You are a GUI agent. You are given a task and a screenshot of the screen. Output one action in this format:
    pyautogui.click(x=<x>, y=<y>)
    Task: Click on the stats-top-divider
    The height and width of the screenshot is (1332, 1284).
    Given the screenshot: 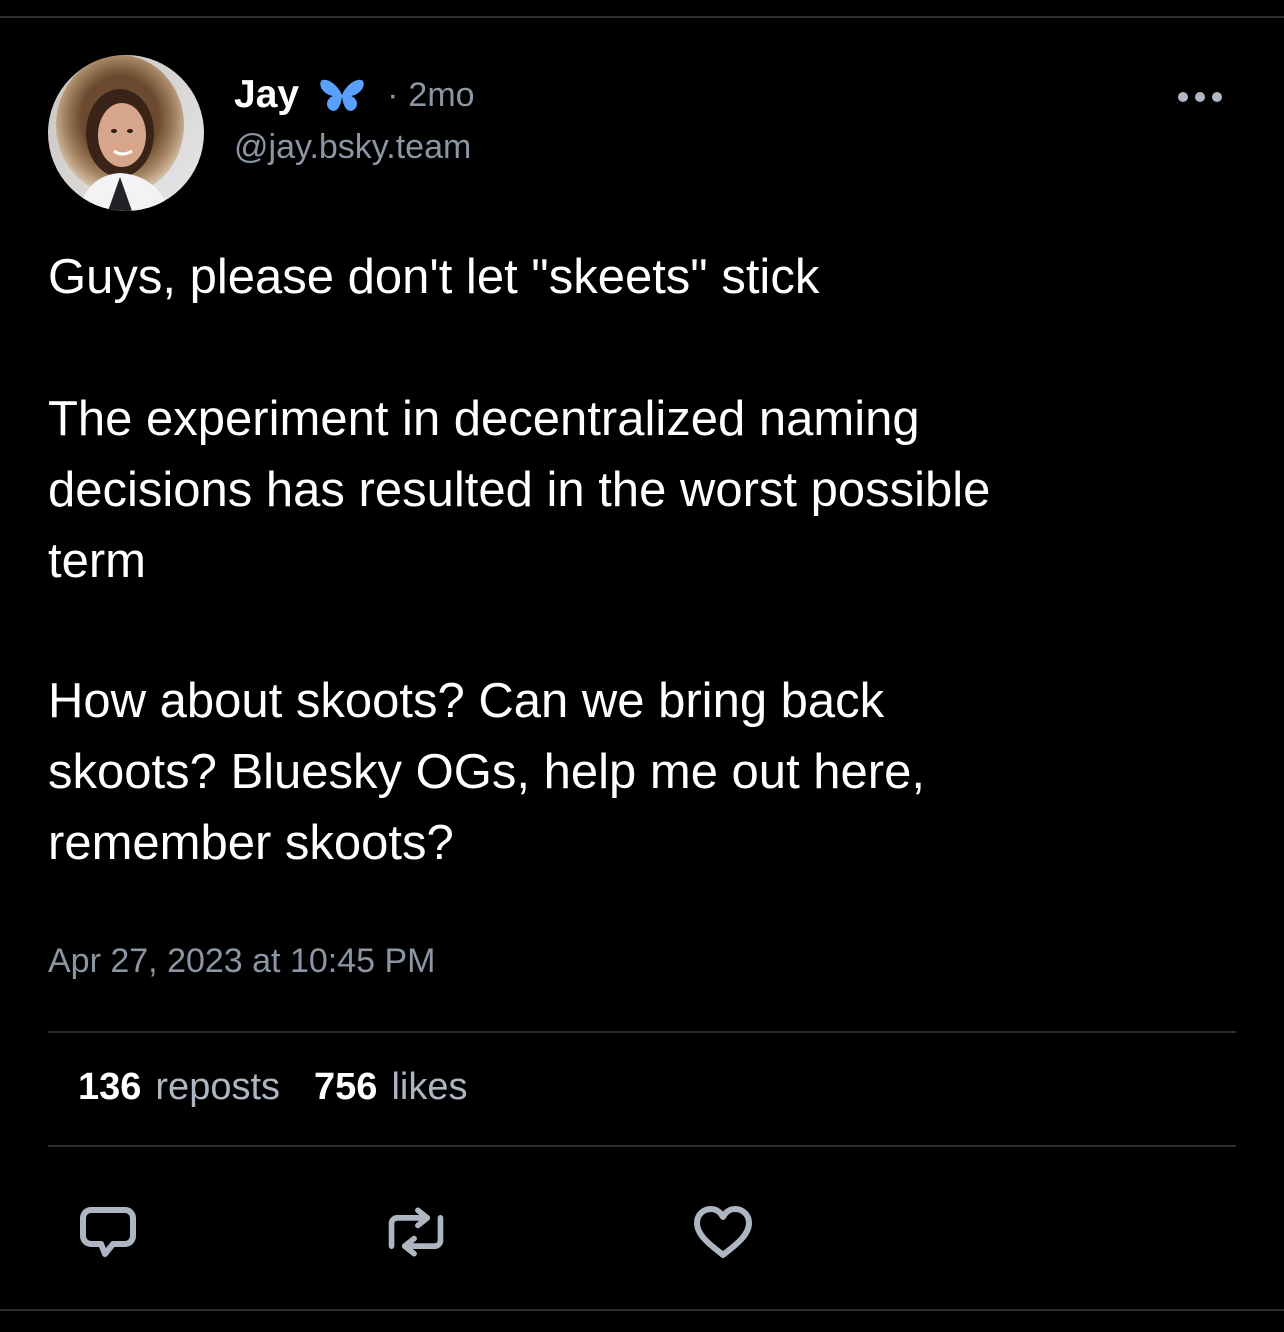 What is the action you would take?
    pyautogui.click(x=642, y=1032)
    